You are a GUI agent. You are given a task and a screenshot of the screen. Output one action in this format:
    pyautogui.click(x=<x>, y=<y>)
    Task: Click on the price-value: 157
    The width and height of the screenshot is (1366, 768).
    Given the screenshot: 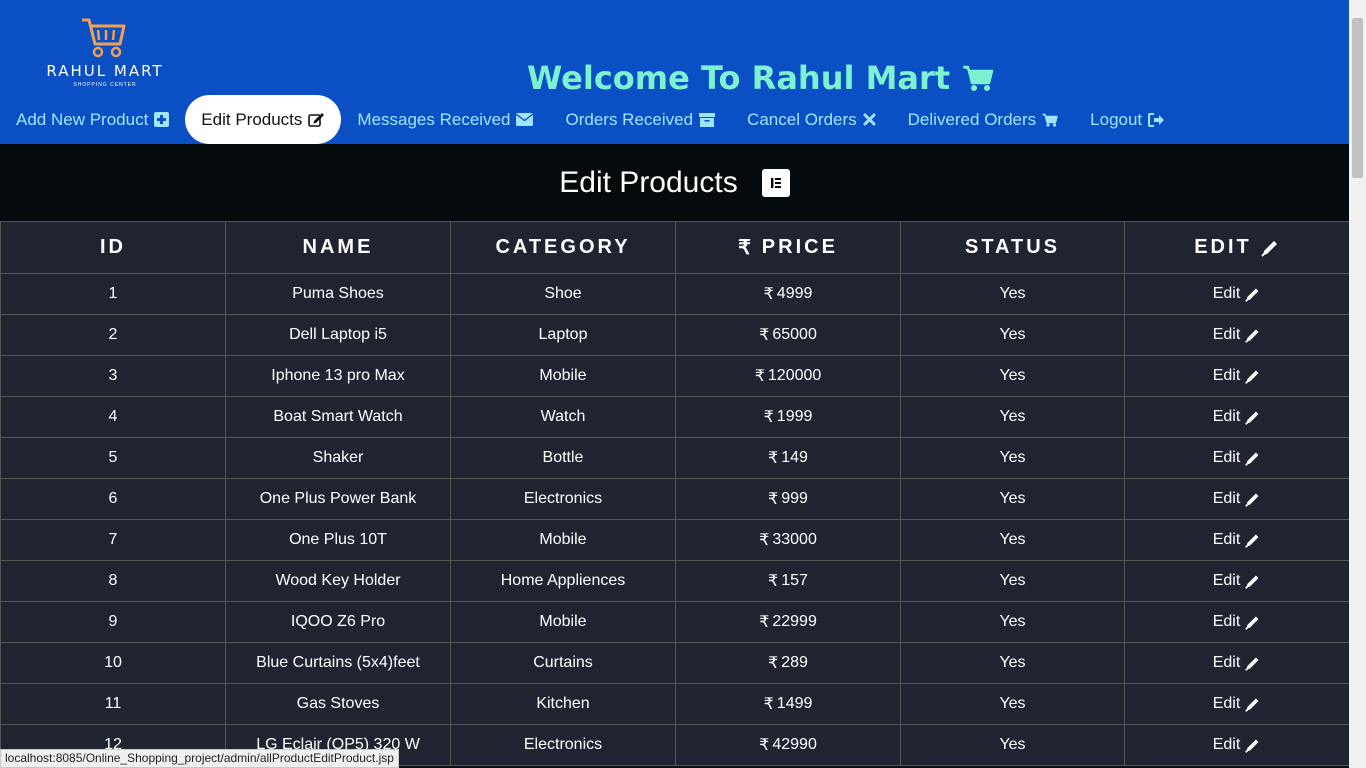 What is the action you would take?
    pyautogui.click(x=794, y=580)
    